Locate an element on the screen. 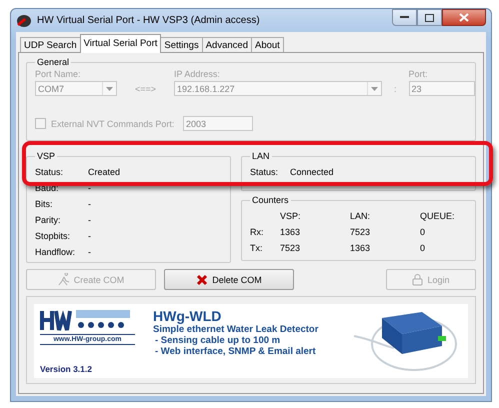  delete-button: Delete COM is located at coordinates (229, 279).